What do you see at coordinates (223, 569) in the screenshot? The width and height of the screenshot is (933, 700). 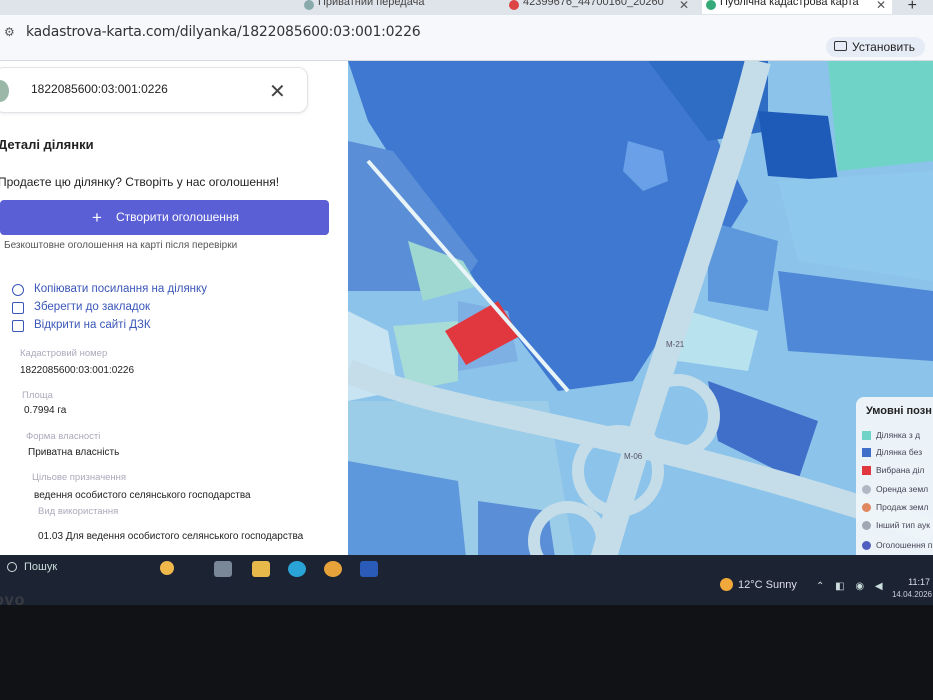 I see `task-view-icon` at bounding box center [223, 569].